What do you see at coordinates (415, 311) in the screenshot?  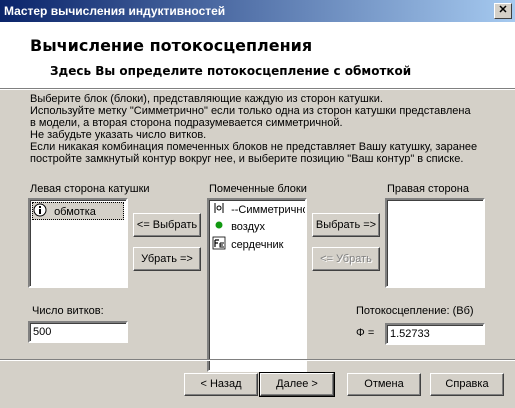 I see `flux-label: Потокосцепление: (Вб)` at bounding box center [415, 311].